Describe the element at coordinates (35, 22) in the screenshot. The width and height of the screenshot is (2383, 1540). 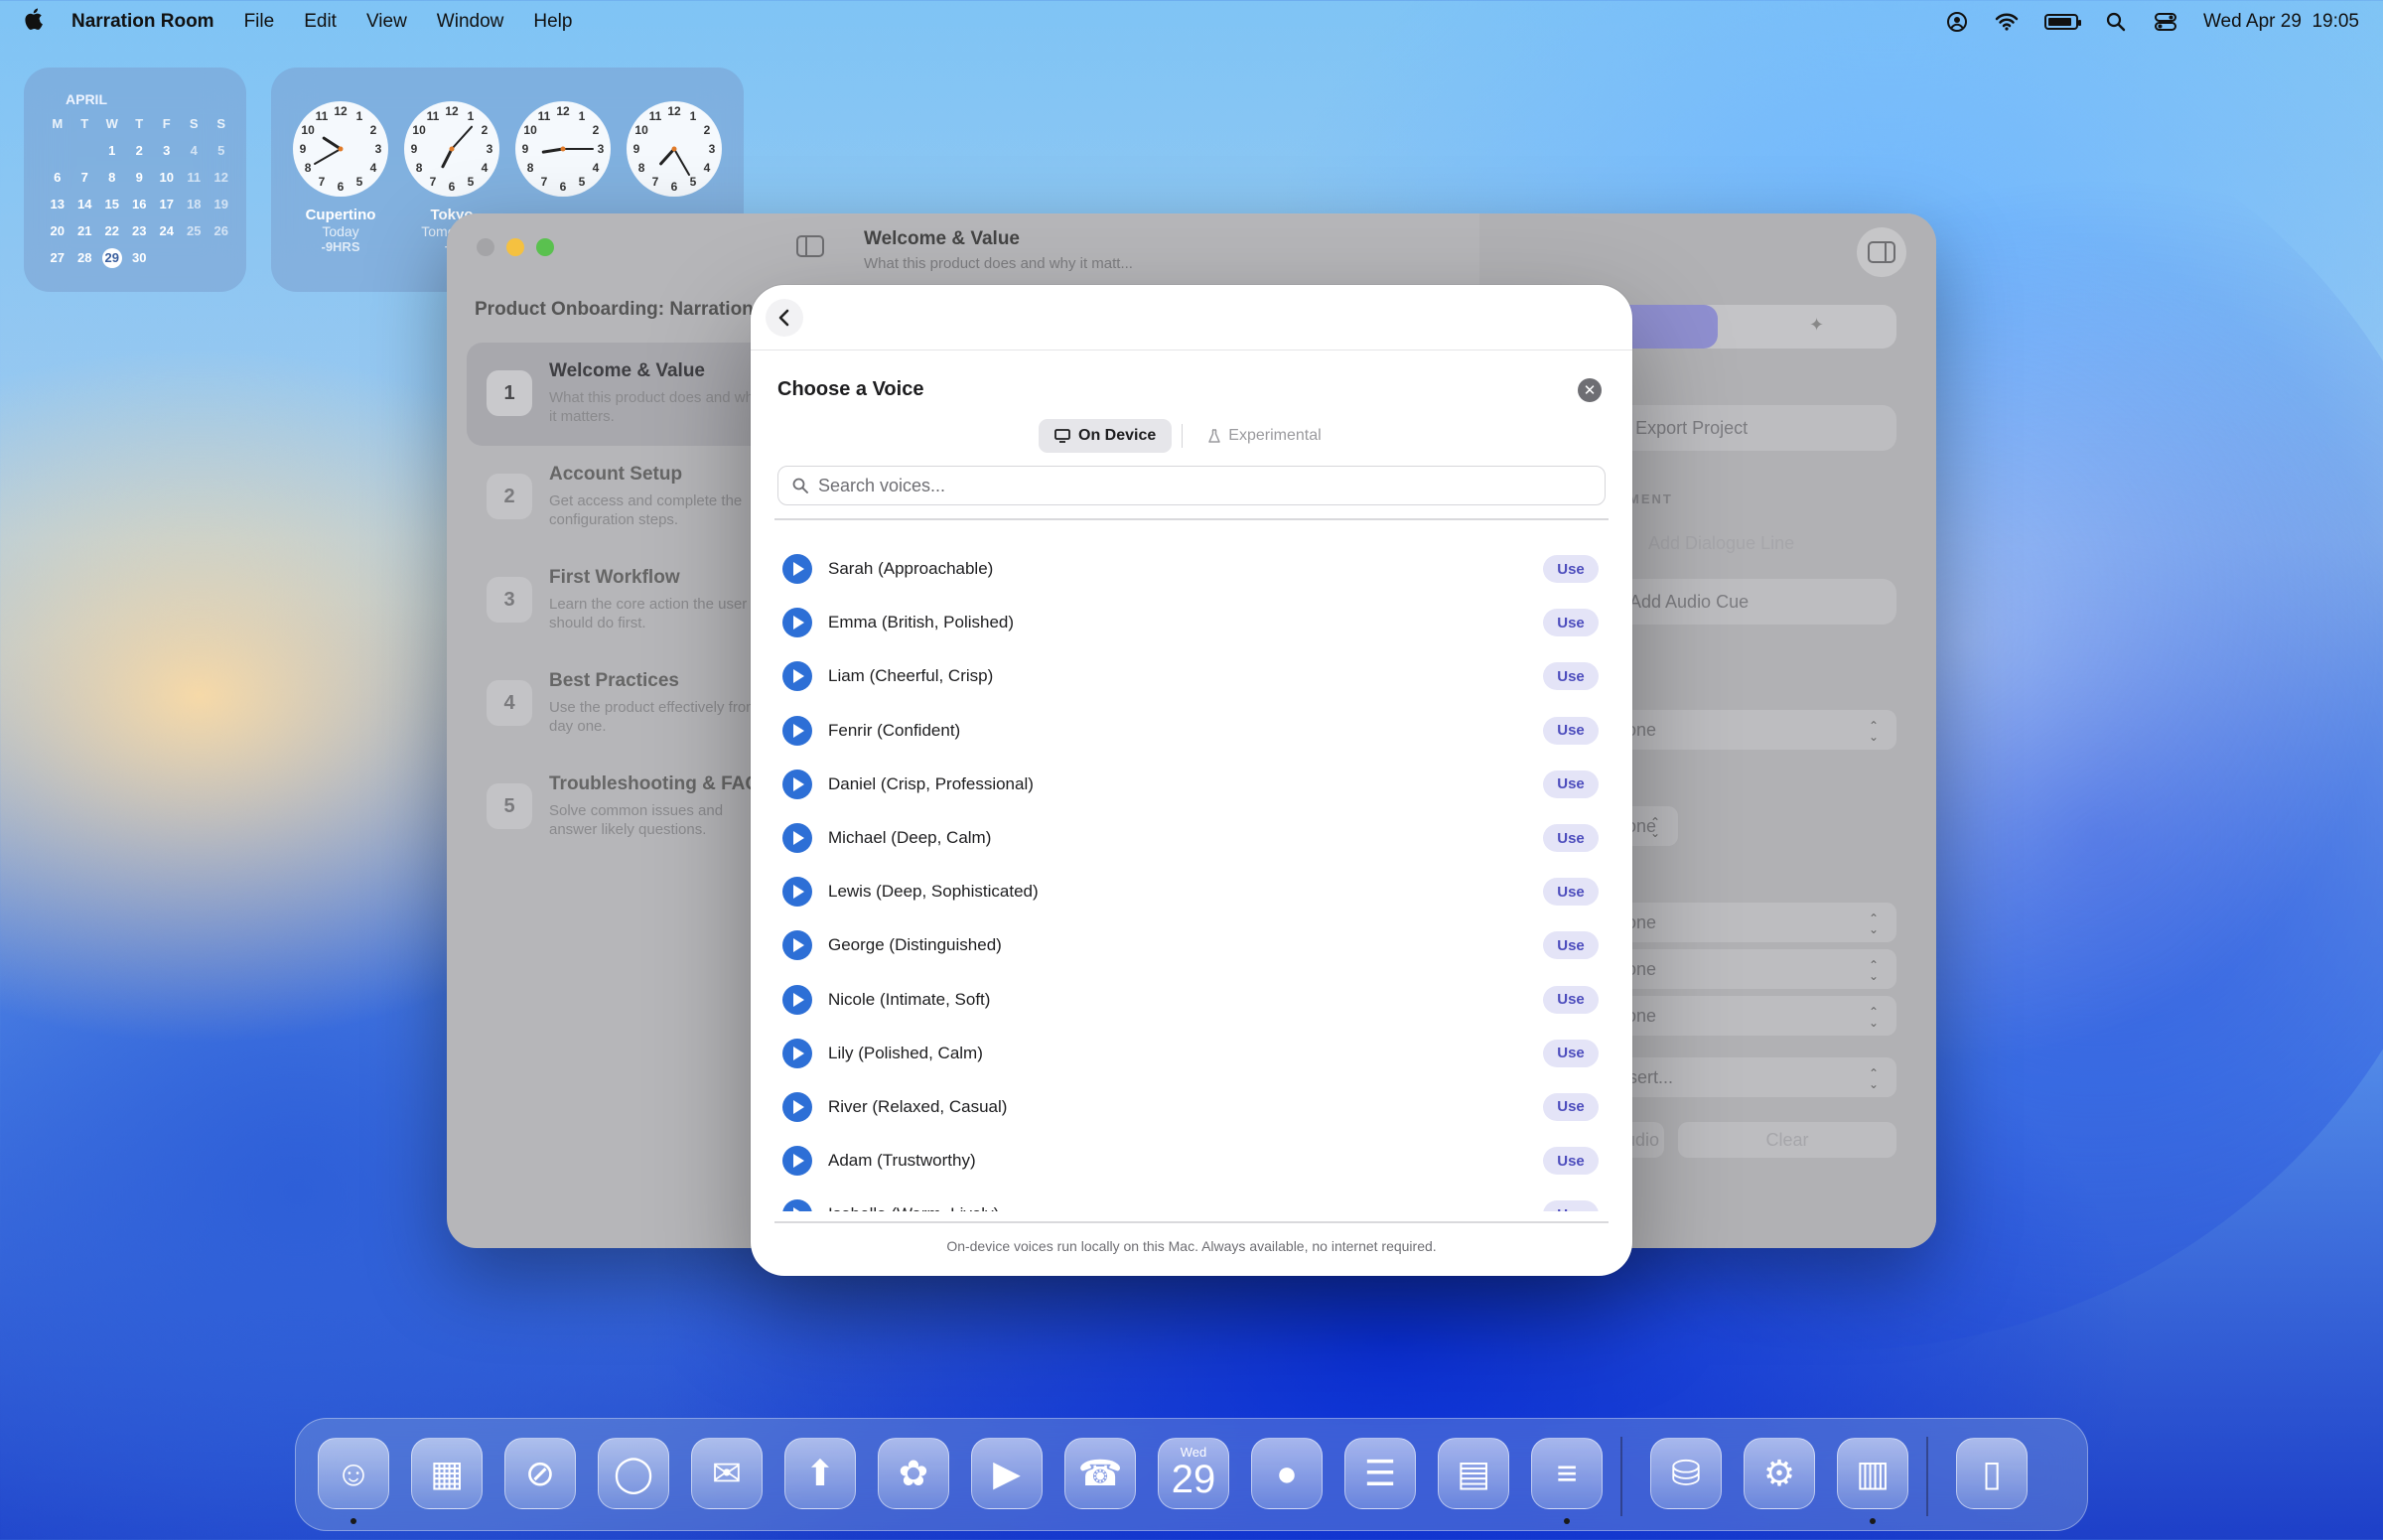
I see `apple-menu-icon` at that location.